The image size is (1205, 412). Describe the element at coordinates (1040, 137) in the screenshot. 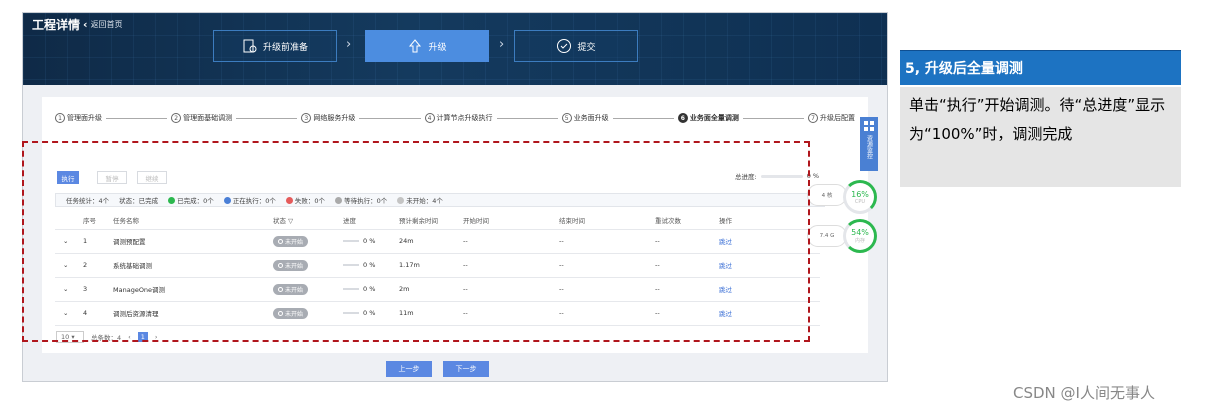

I see `note-body: 单击“执行”开始调测。待“总进度”显示为“100%”时，调测完成` at that location.